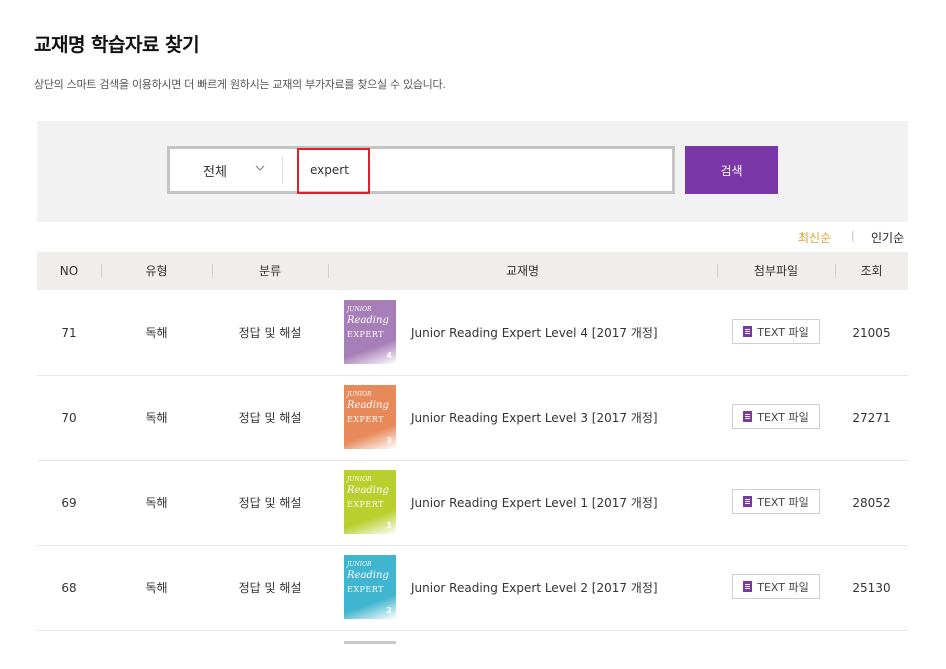 This screenshot has height=669, width=946. Describe the element at coordinates (69, 588) in the screenshot. I see `row-no: 68` at that location.